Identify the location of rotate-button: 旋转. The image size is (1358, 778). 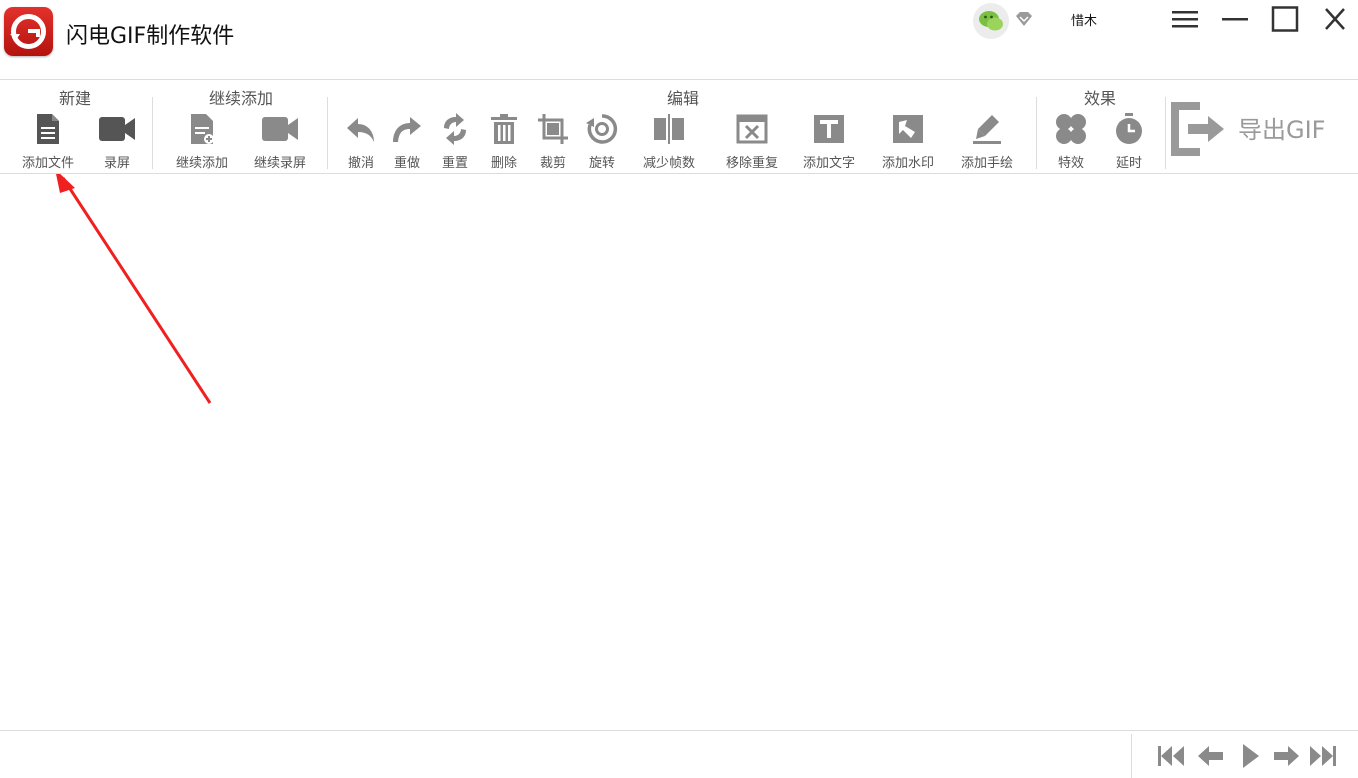
(602, 140).